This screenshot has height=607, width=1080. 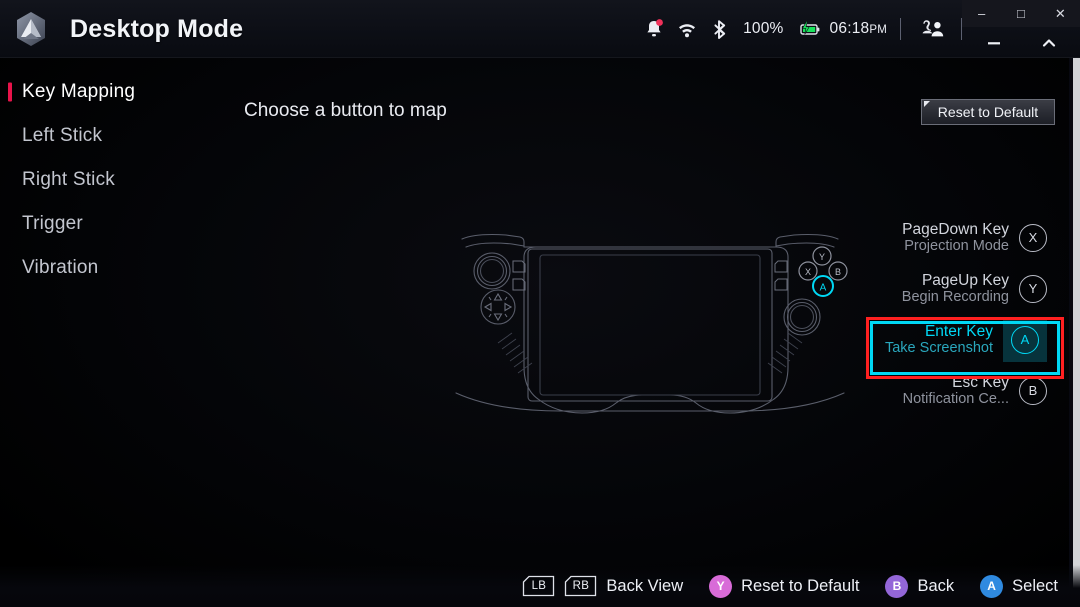 I want to click on clock: 06:18PM, so click(x=858, y=28).